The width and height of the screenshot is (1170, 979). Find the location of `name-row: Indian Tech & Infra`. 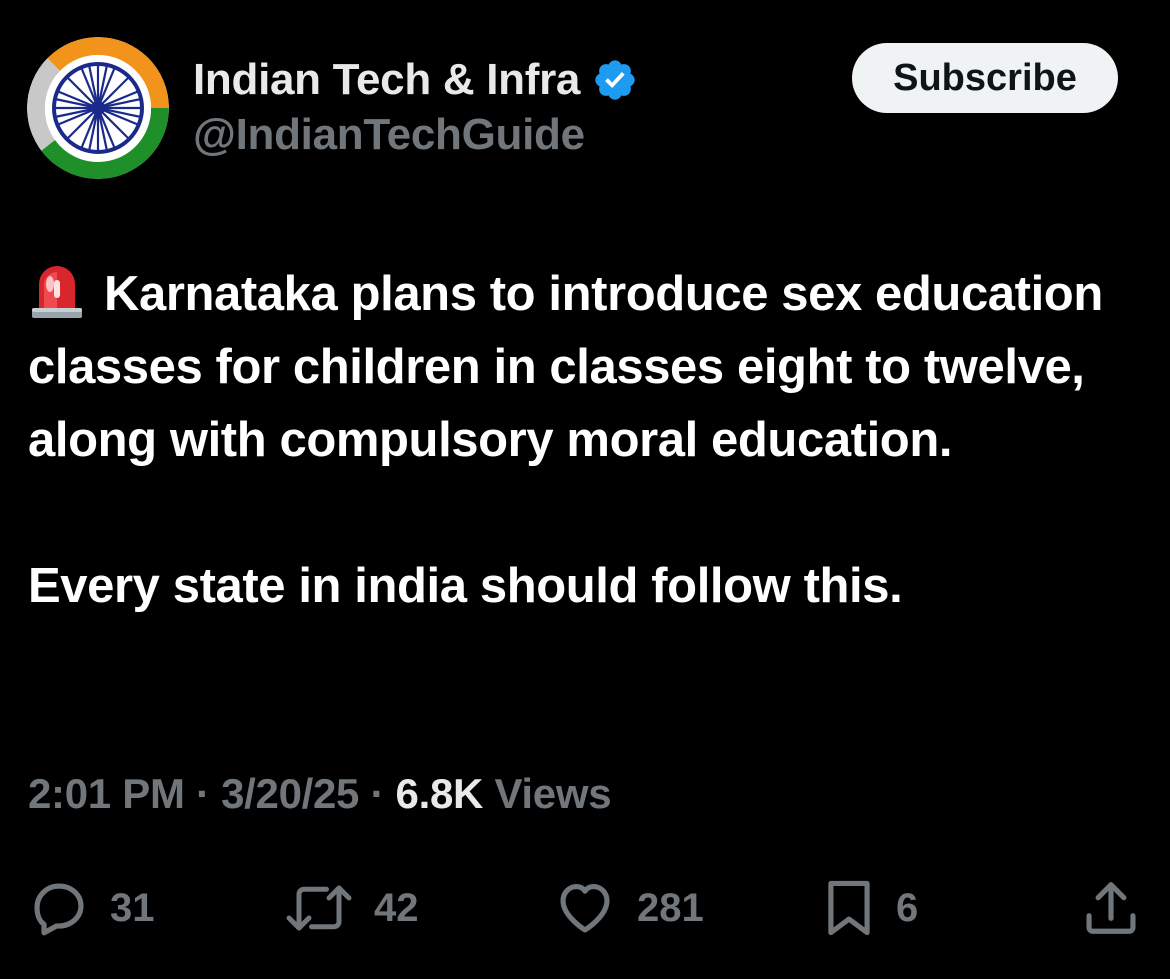

name-row: Indian Tech & Infra is located at coordinates (415, 80).